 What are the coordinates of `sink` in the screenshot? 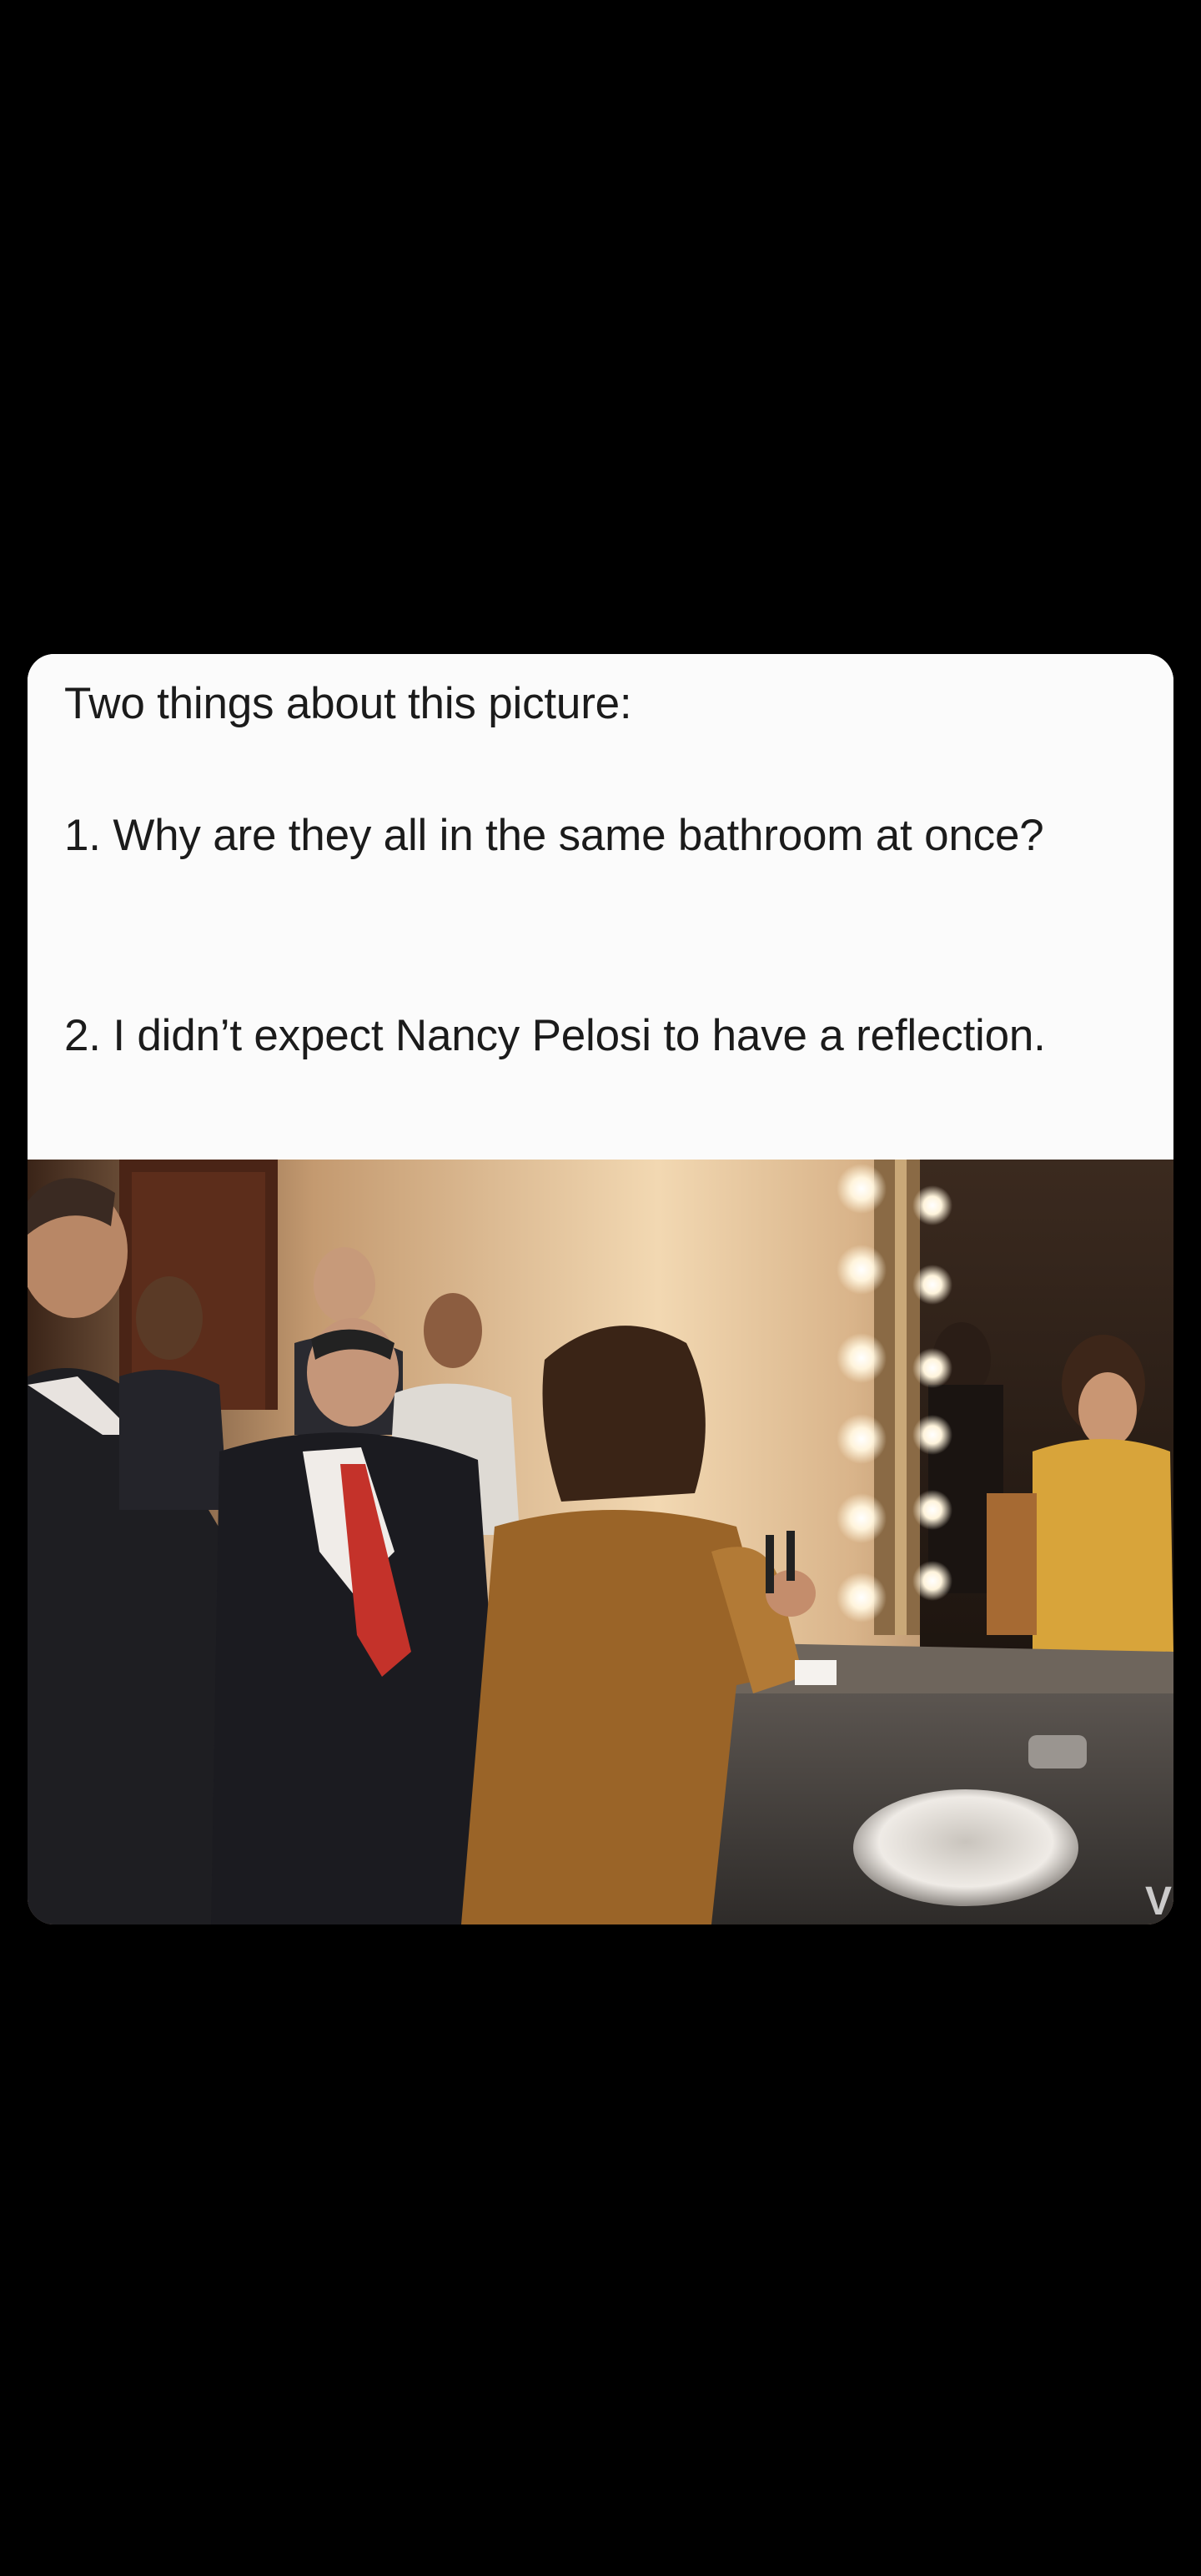 It's located at (966, 1847).